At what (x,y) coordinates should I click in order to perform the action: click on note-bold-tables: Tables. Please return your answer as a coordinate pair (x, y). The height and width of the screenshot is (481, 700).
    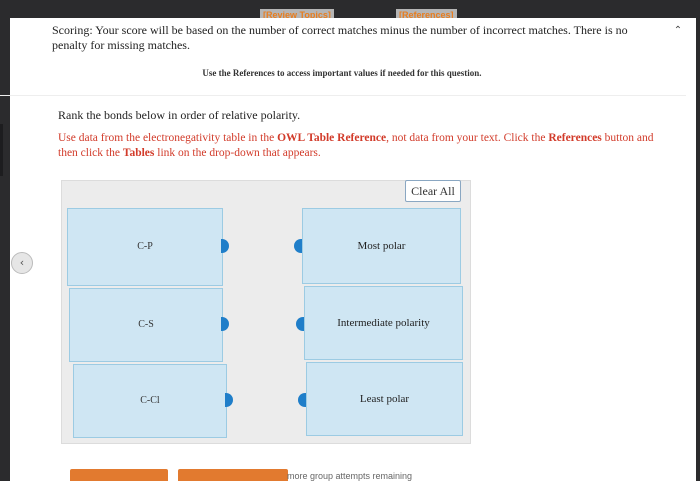
    Looking at the image, I should click on (138, 153).